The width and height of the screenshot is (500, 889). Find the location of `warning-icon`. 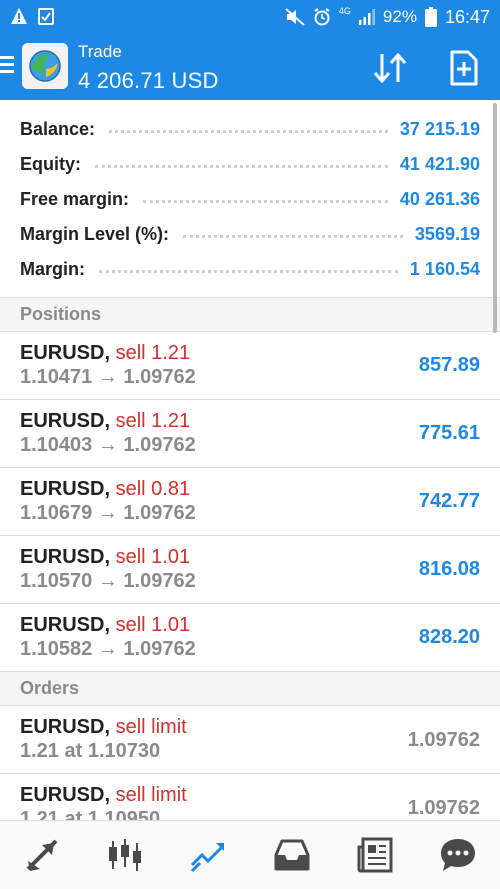

warning-icon is located at coordinates (19, 16).